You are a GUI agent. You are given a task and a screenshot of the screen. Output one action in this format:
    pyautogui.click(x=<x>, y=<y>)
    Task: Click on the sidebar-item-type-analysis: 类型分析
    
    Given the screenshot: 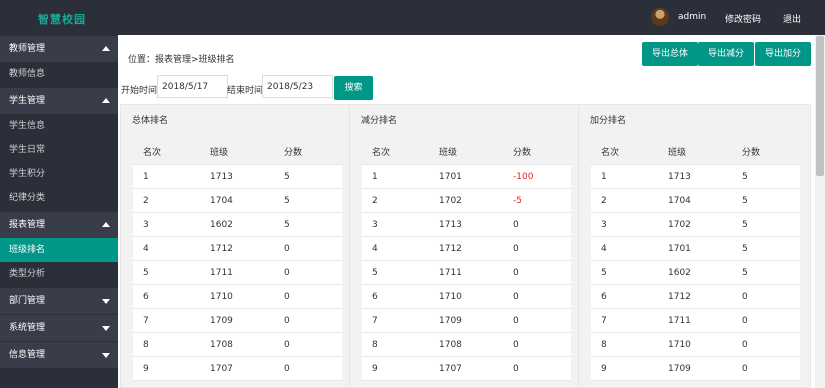 What is the action you would take?
    pyautogui.click(x=59, y=274)
    